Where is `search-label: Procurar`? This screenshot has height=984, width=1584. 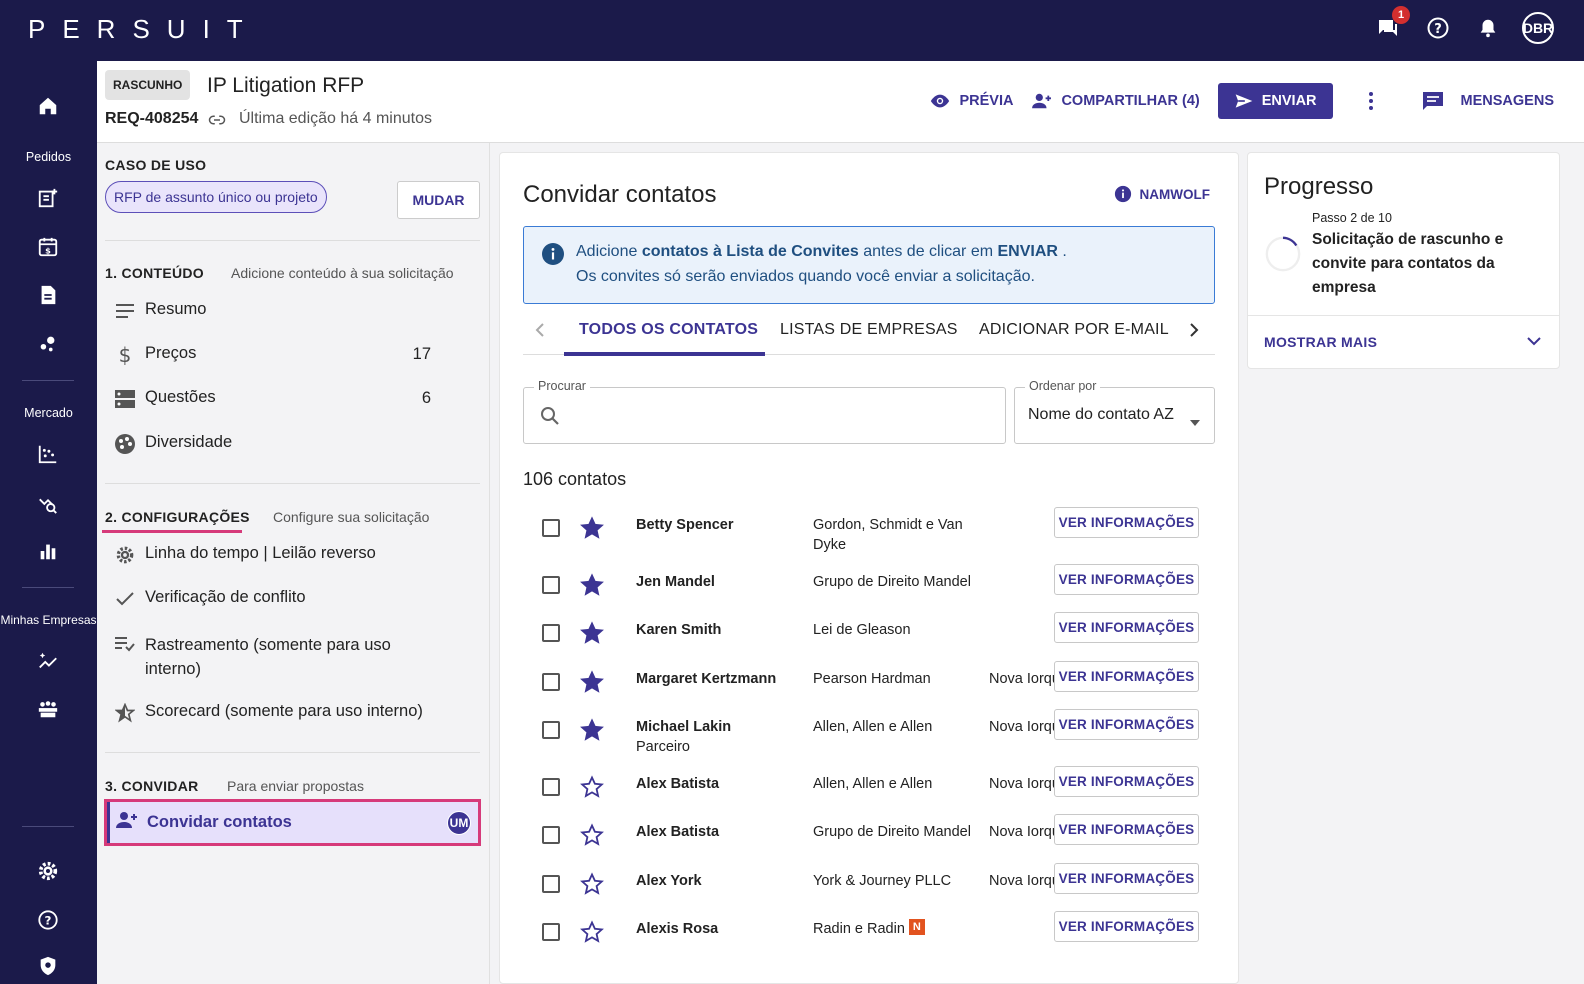
search-label: Procurar is located at coordinates (562, 386).